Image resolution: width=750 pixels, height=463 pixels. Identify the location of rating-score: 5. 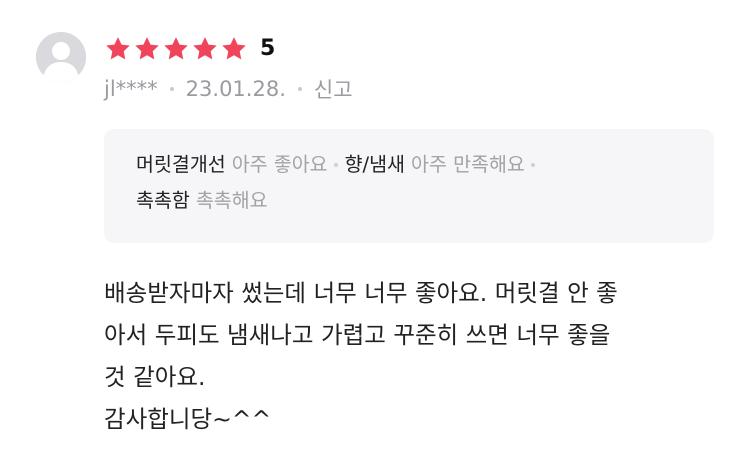
(268, 48).